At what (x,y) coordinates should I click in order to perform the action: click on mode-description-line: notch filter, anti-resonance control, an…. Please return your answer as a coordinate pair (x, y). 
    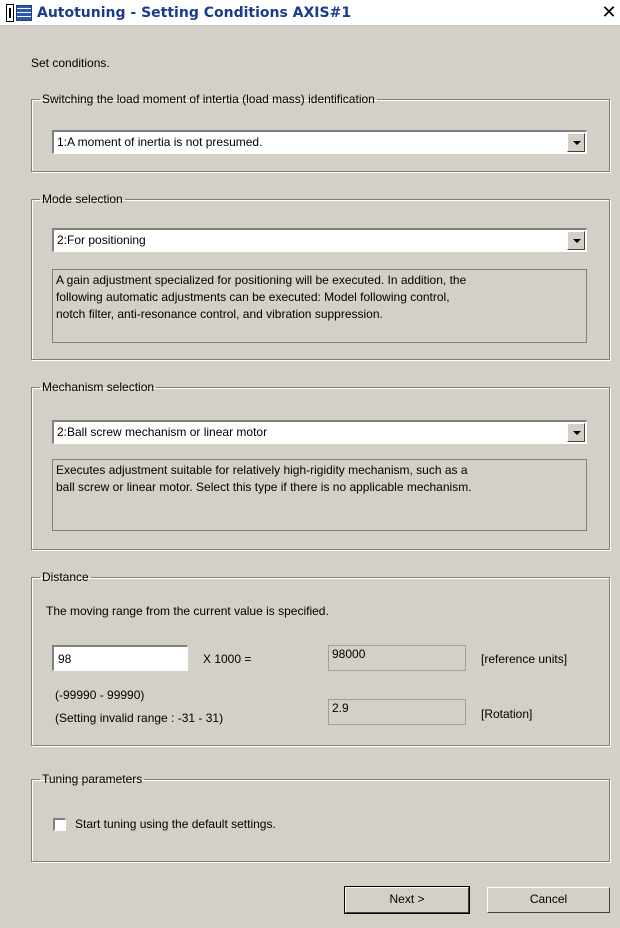
    Looking at the image, I should click on (219, 314).